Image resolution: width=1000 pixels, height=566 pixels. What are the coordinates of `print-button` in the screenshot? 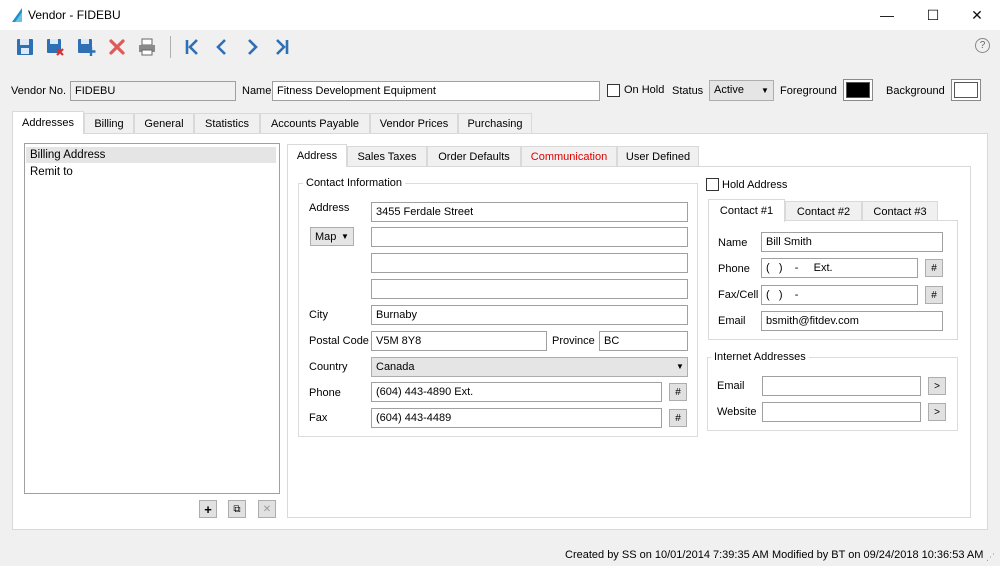 It's located at (147, 47).